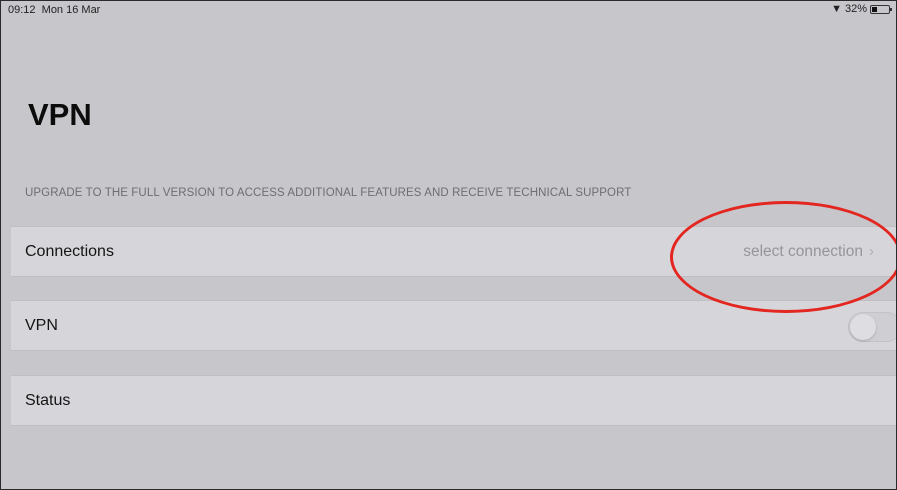  I want to click on select-connection-button: select connection ›, so click(808, 252).